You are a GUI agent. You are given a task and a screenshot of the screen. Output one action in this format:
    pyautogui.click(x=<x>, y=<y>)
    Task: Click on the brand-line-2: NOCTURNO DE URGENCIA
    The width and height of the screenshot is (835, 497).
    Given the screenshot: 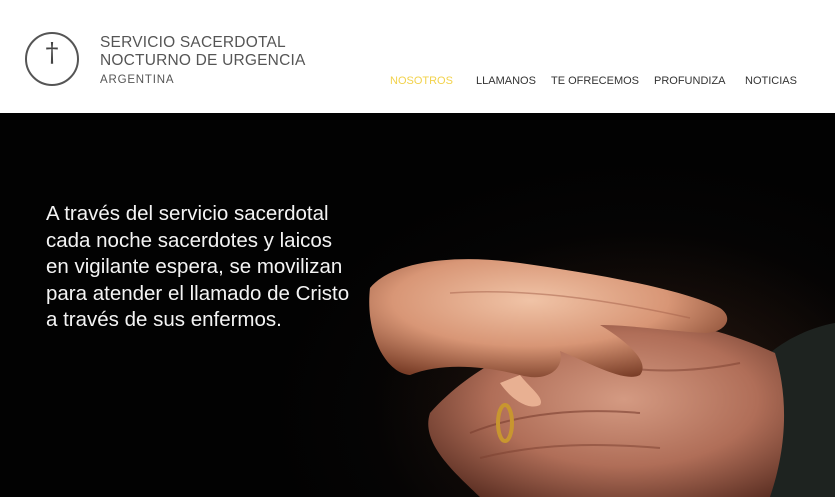 What is the action you would take?
    pyautogui.click(x=203, y=60)
    